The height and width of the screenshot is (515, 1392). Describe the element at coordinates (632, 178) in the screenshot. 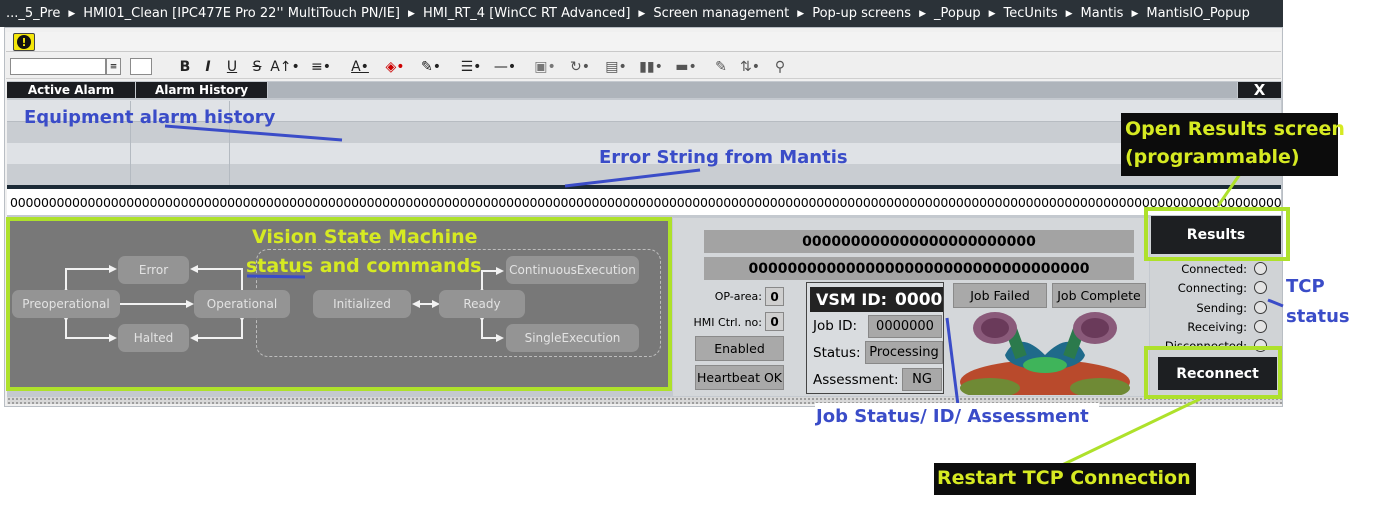

I see `line-error-string` at that location.